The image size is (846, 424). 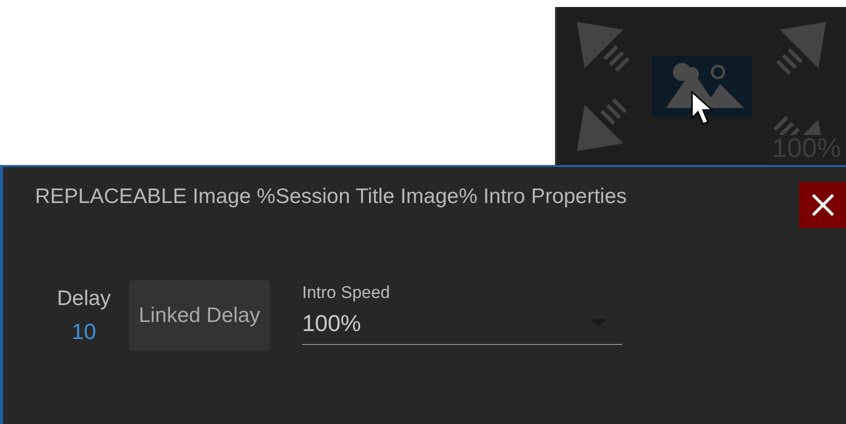 I want to click on delay-label: Delay, so click(x=84, y=299).